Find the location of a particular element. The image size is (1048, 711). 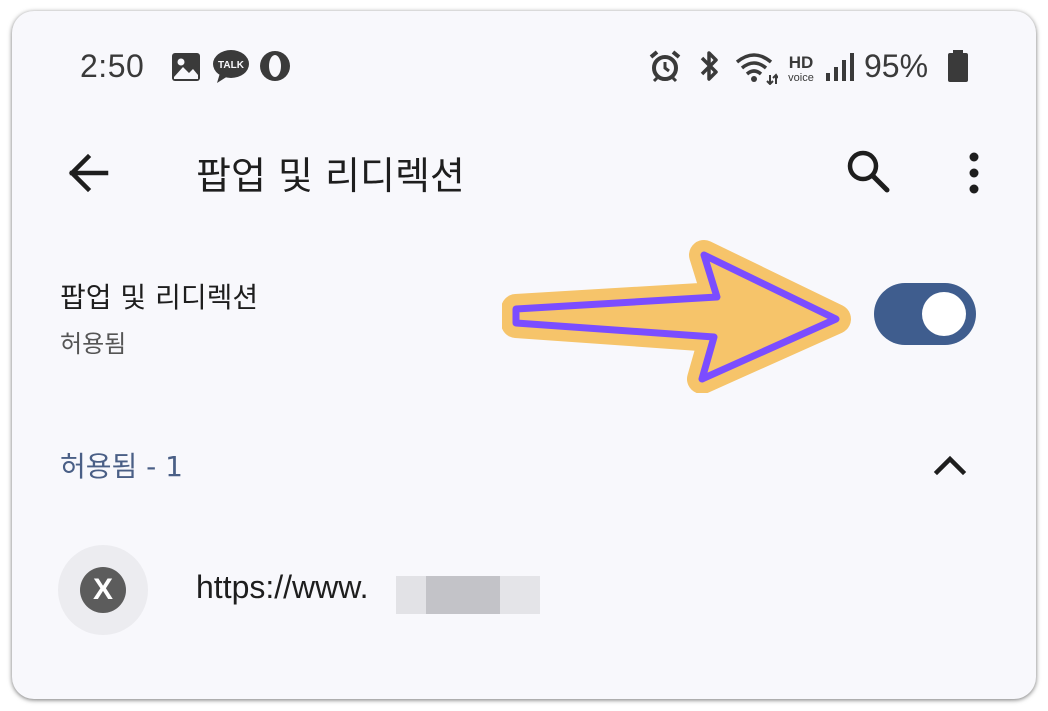

kakaotalk-icon: TALK is located at coordinates (231, 66).